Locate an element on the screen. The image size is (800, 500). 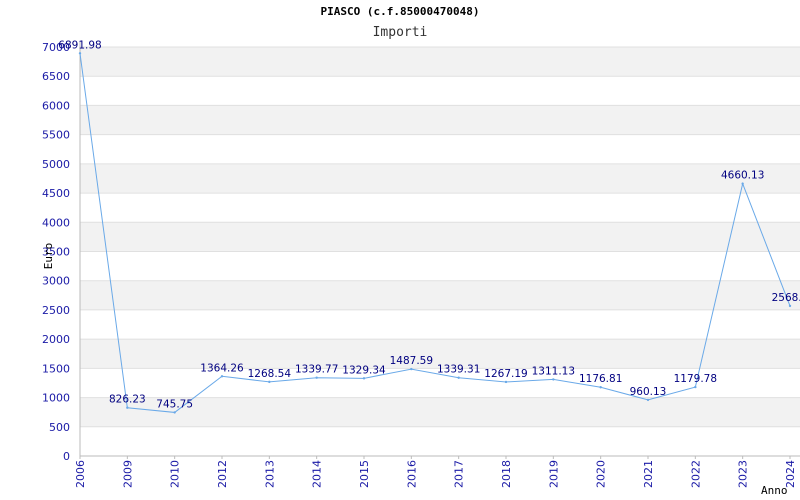
x-tick-label: 2015 is located at coordinates (364, 474).